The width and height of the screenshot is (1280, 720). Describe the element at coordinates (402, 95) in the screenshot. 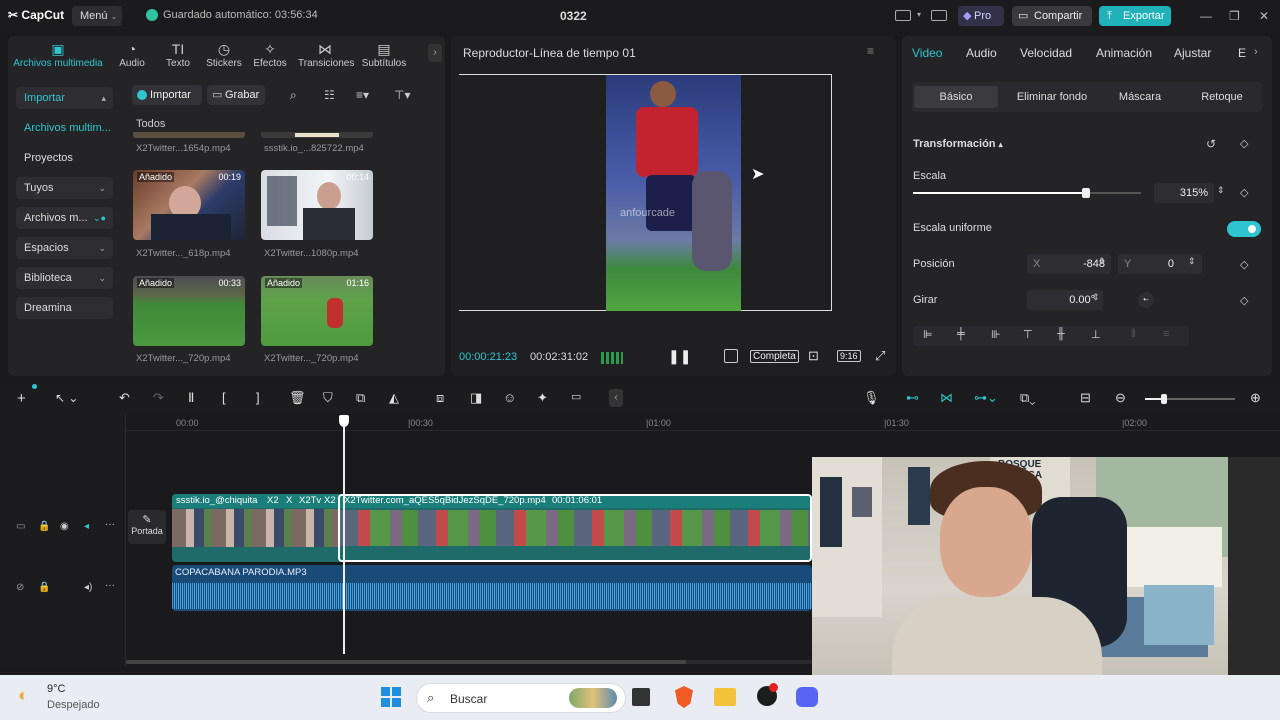

I see `funnel-icon: ⊤▾` at that location.